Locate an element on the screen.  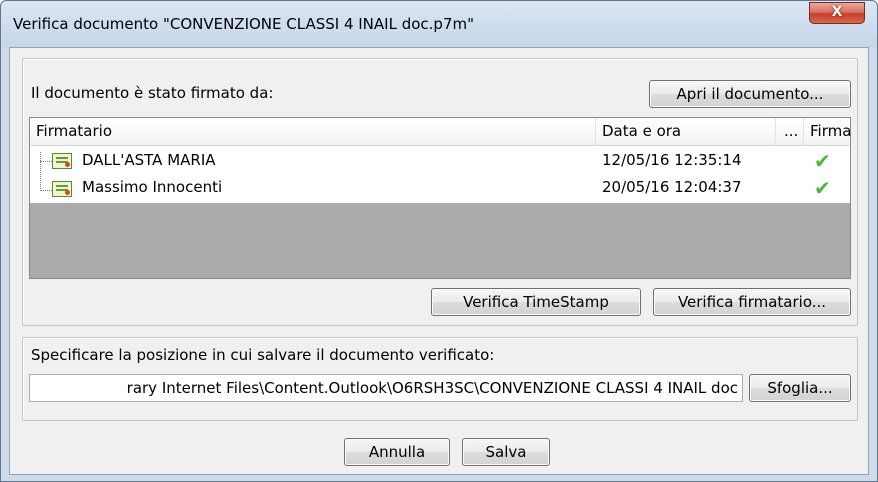
column-header-signer: Firmatario is located at coordinates (313, 132).